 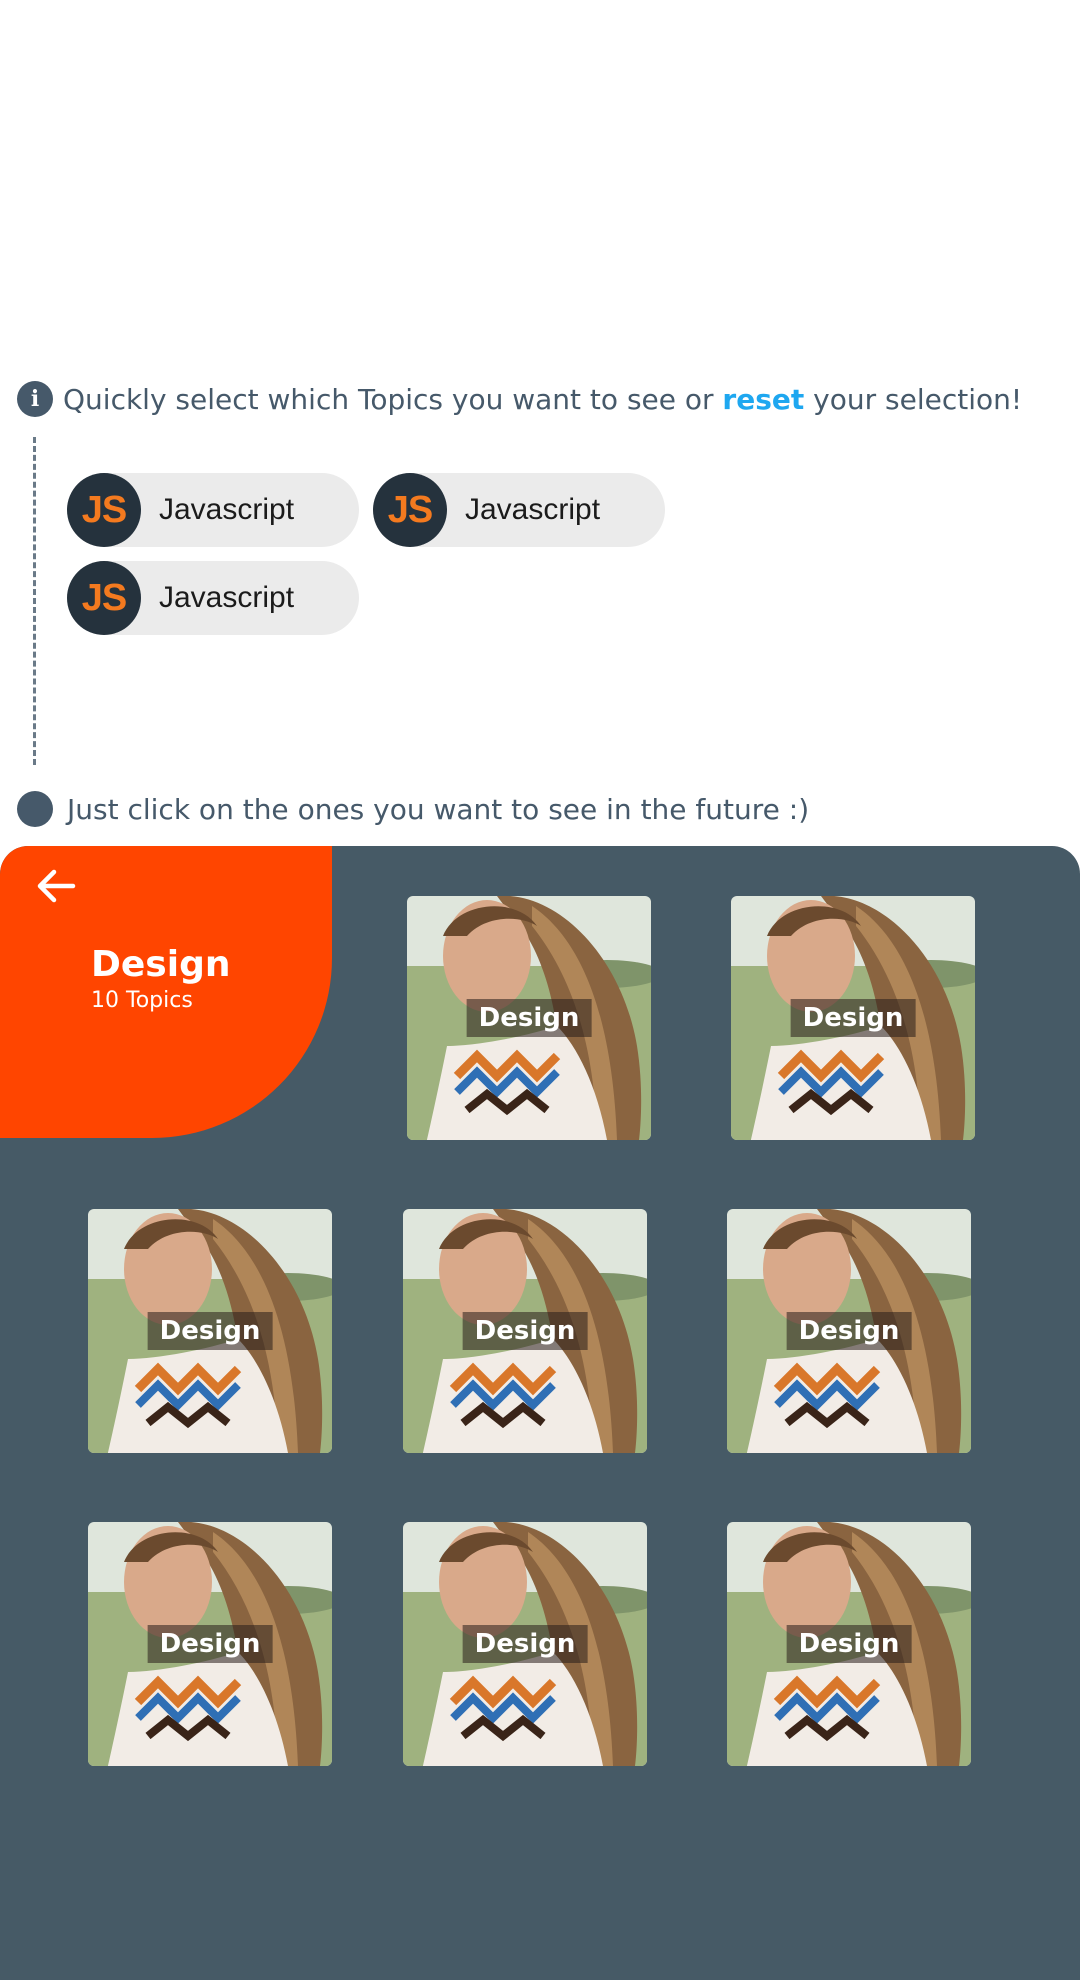 I want to click on info-icon: i, so click(x=35, y=399).